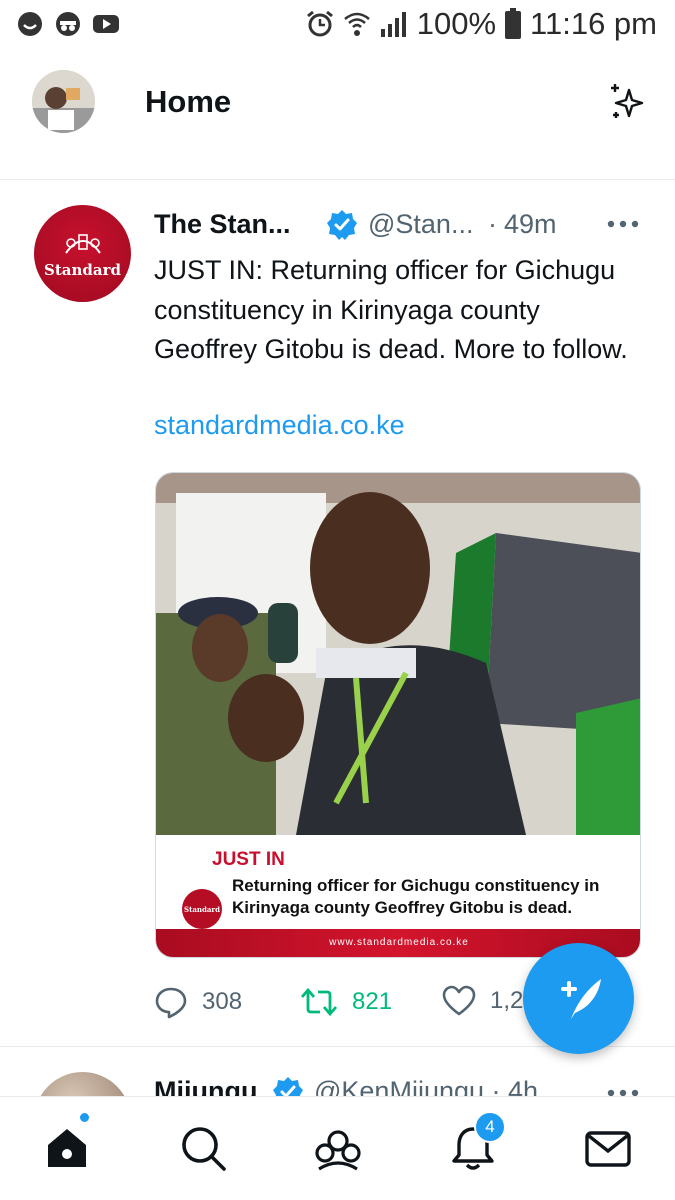 The width and height of the screenshot is (675, 1200). I want to click on tweet-time: 49m, so click(530, 224).